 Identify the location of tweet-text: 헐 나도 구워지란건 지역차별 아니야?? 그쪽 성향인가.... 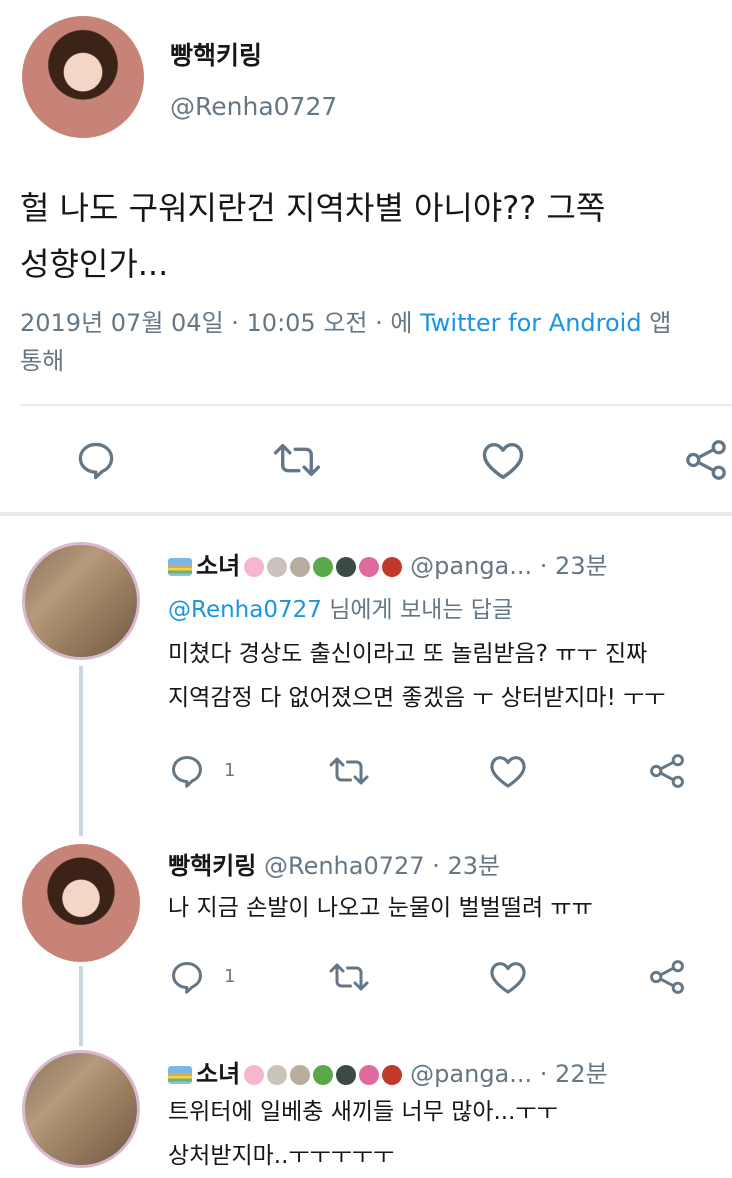
(312, 236).